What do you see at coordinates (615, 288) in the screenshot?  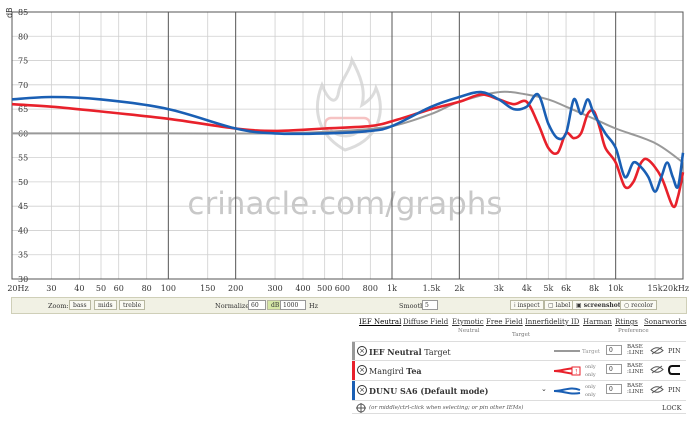 I see `x-tick-label: 10k` at bounding box center [615, 288].